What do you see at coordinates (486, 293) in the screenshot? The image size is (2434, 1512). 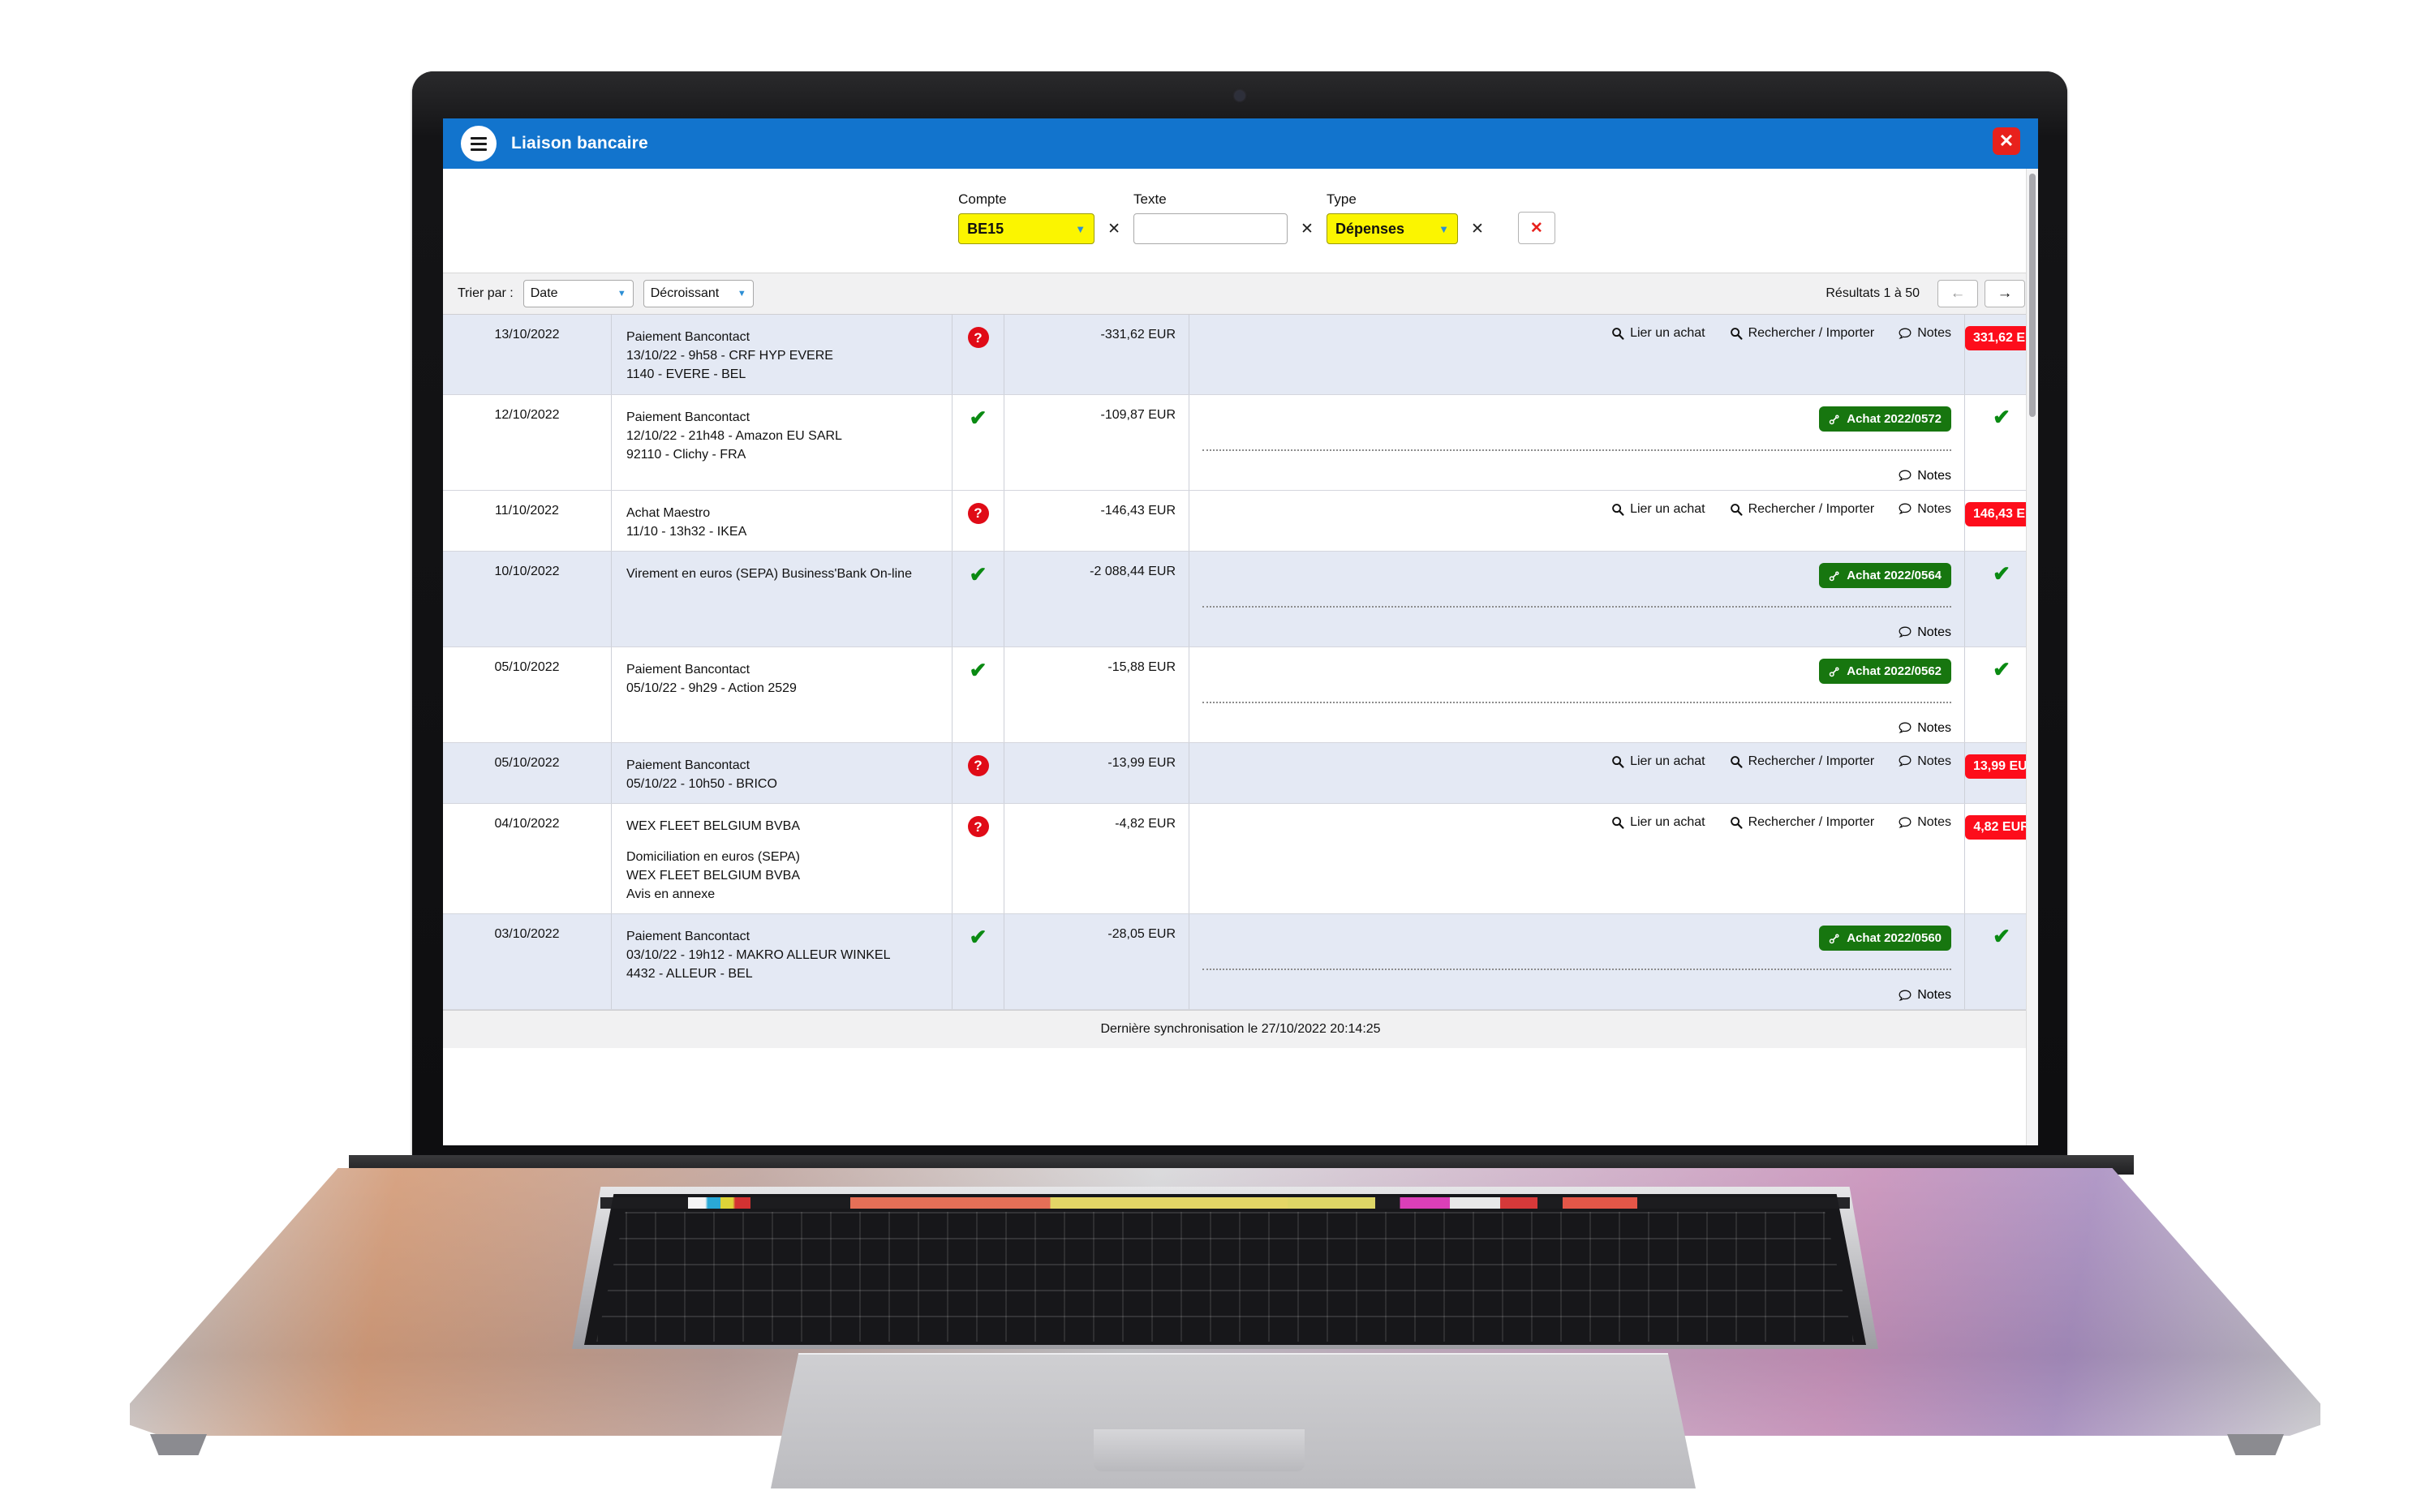 I see `sort-by-label: Trier par :` at bounding box center [486, 293].